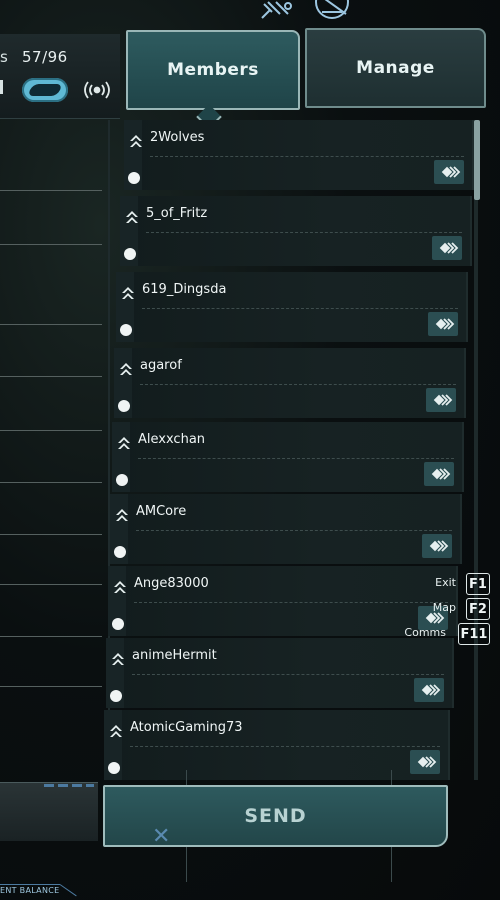 Image resolution: width=500 pixels, height=900 pixels. I want to click on status-prefix: s, so click(4, 57).